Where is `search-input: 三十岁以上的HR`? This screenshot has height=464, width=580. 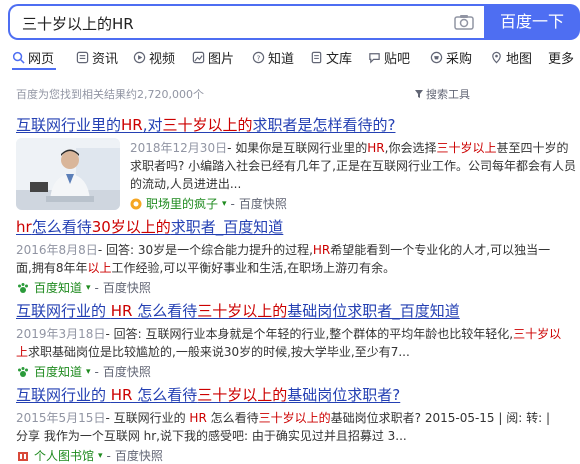
search-input: 三十岁以上的HR is located at coordinates (78, 23).